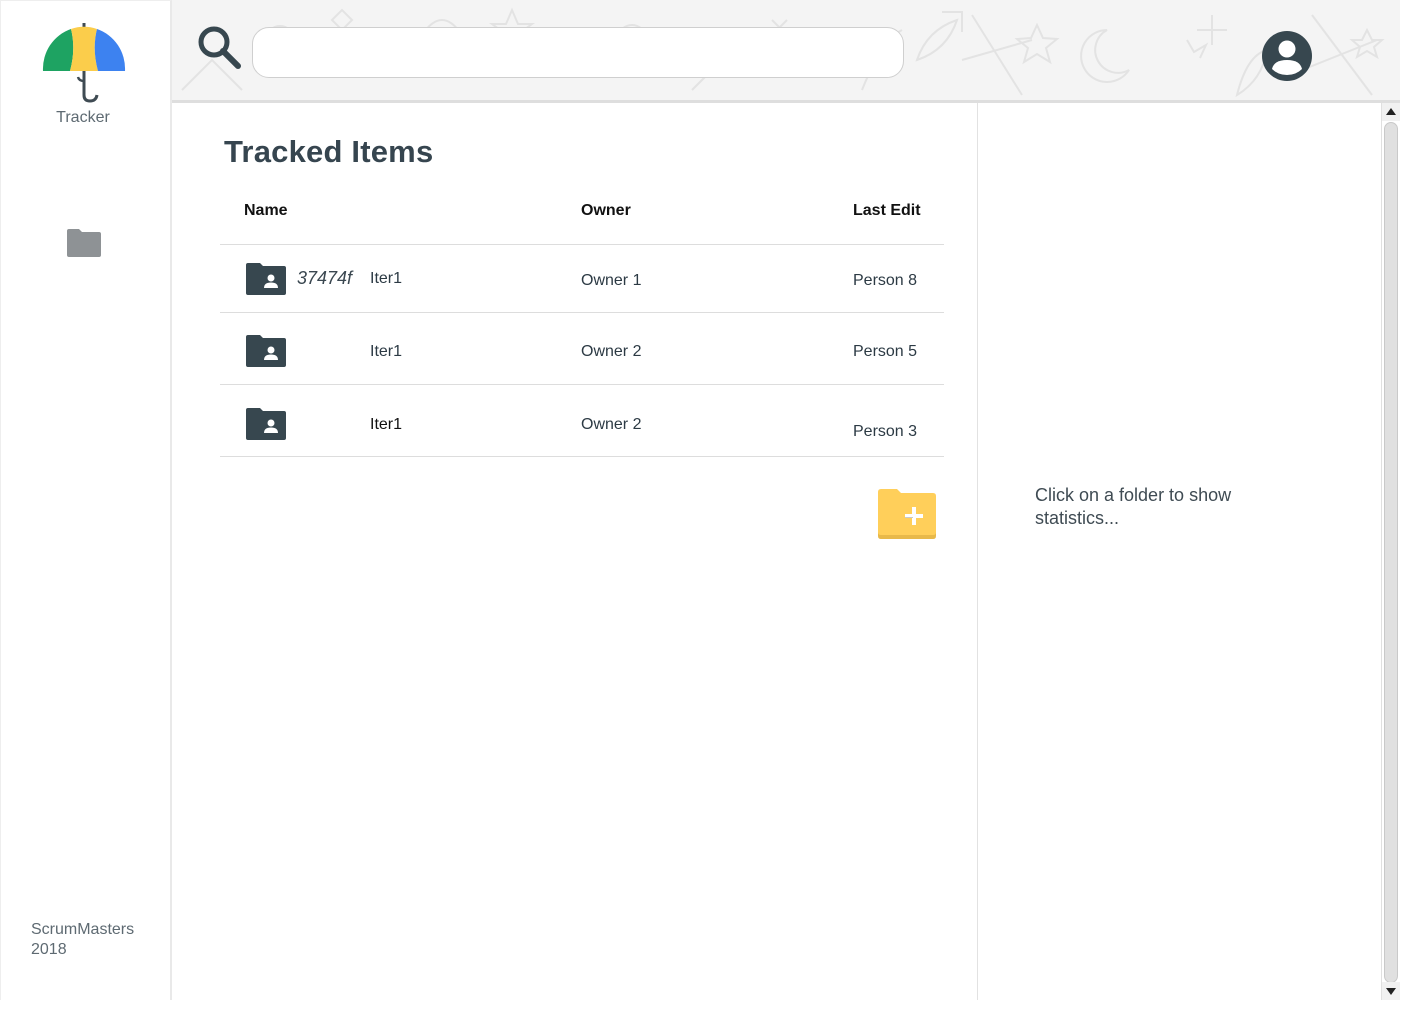 The height and width of the screenshot is (1009, 1423). I want to click on footer-year: 2018, so click(49, 949).